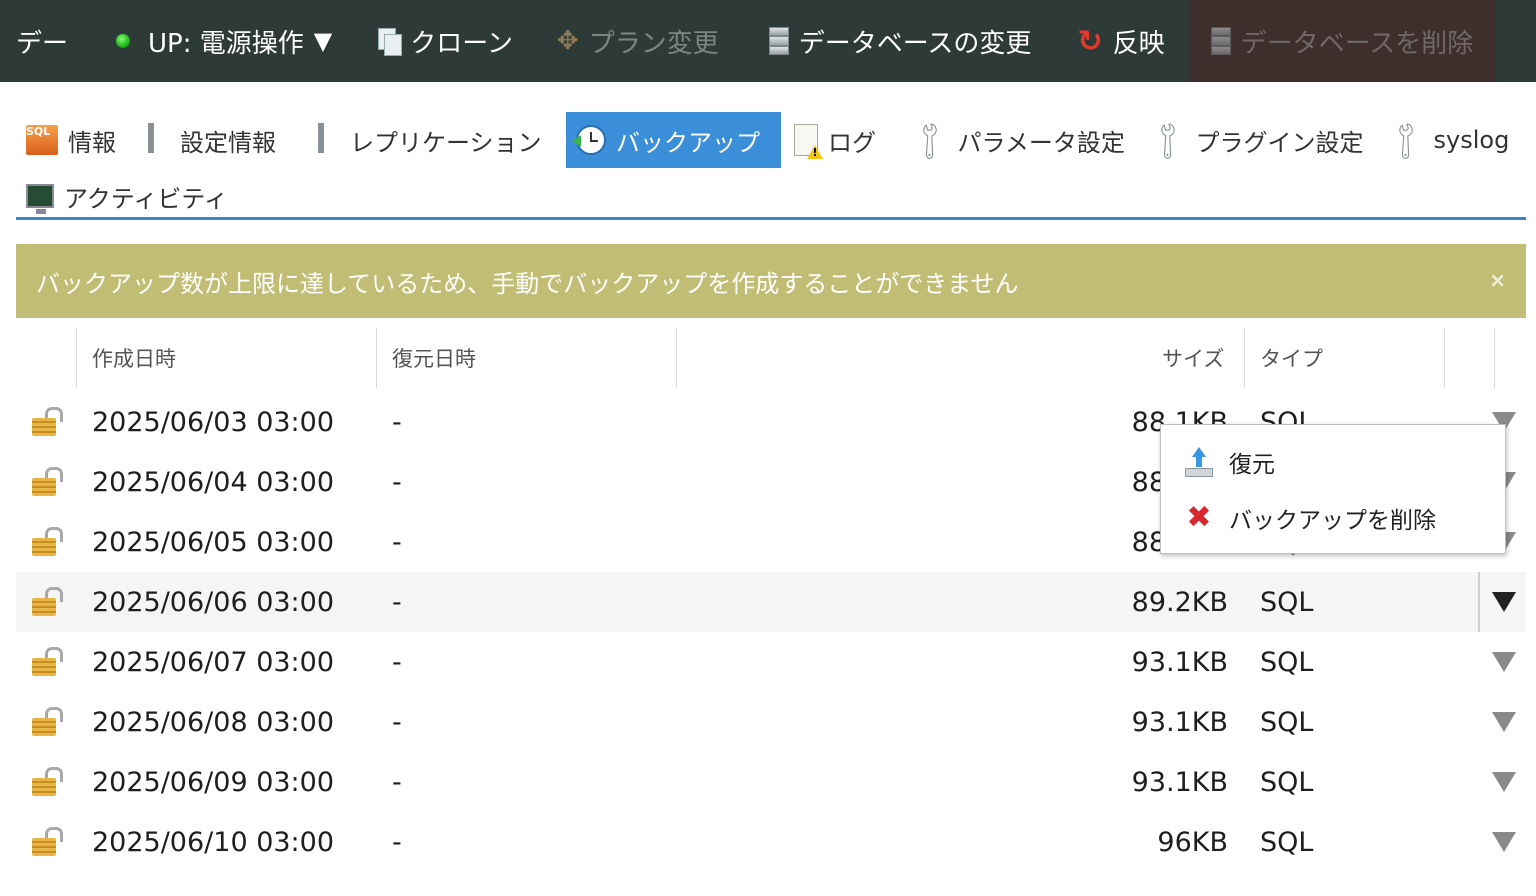 The height and width of the screenshot is (896, 1536). I want to click on tab-backup-label: バックアップ, so click(688, 142).